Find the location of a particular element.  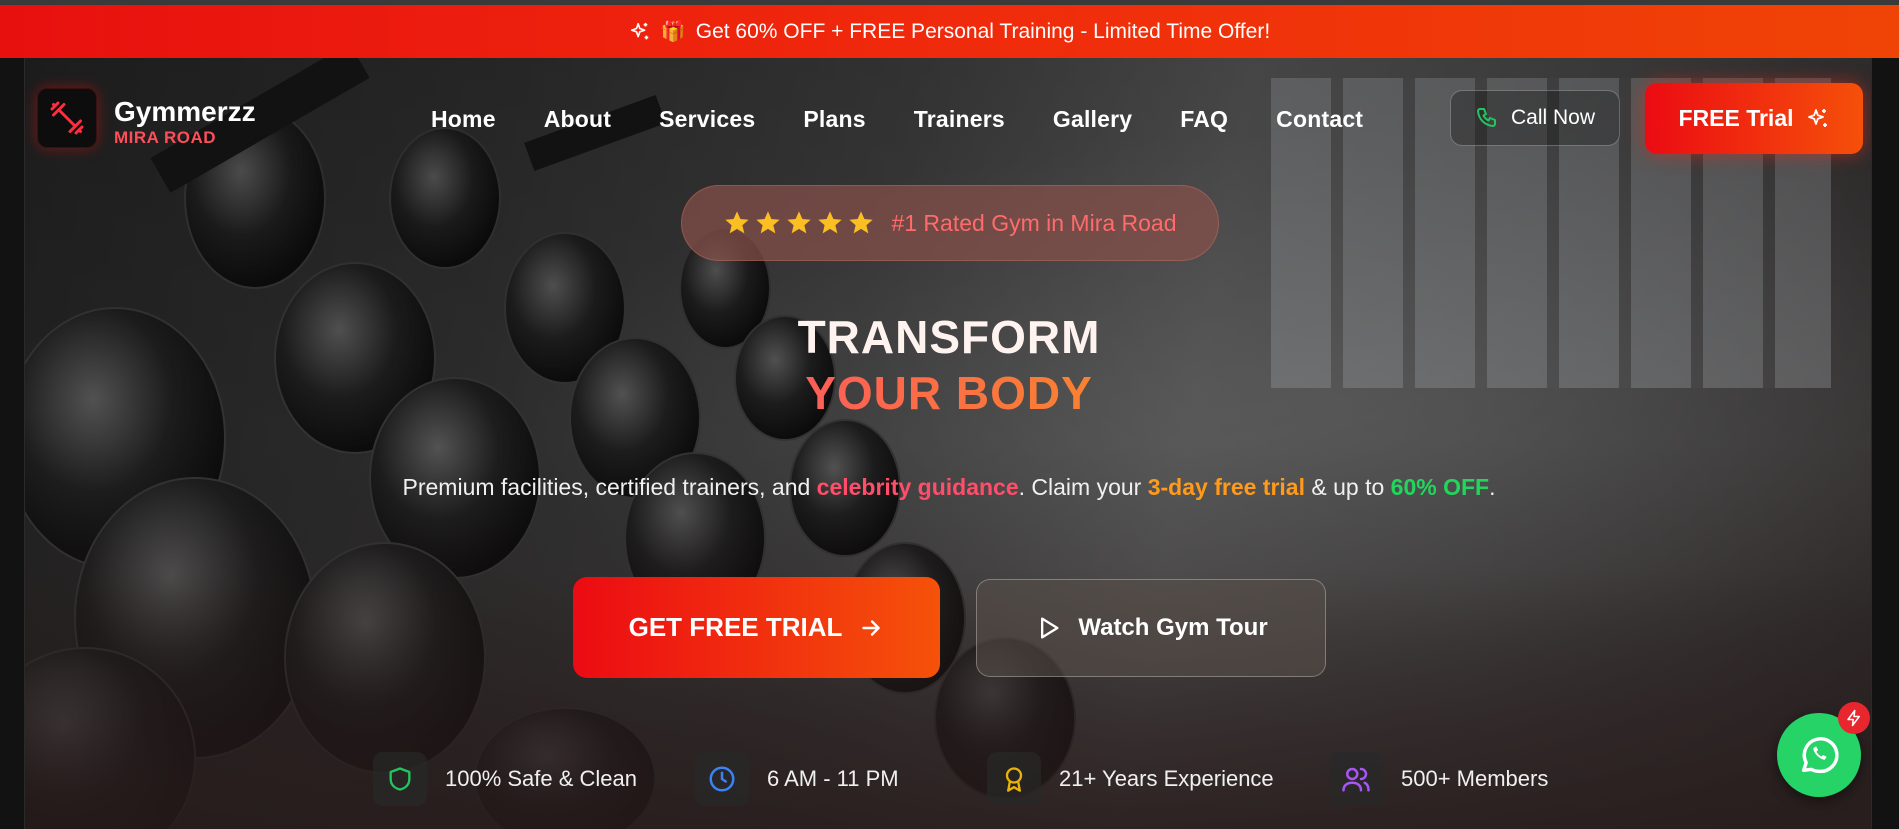

watch-gym-tour-button: Watch Gym Tour is located at coordinates (1151, 628).